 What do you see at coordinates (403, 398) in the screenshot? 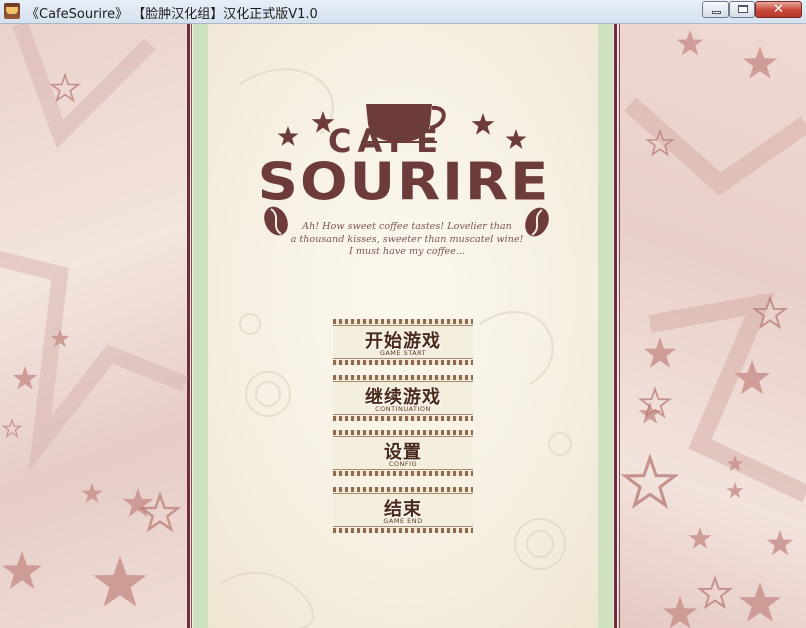
I see `continue-button: 继续游戏 CONTINUATION` at bounding box center [403, 398].